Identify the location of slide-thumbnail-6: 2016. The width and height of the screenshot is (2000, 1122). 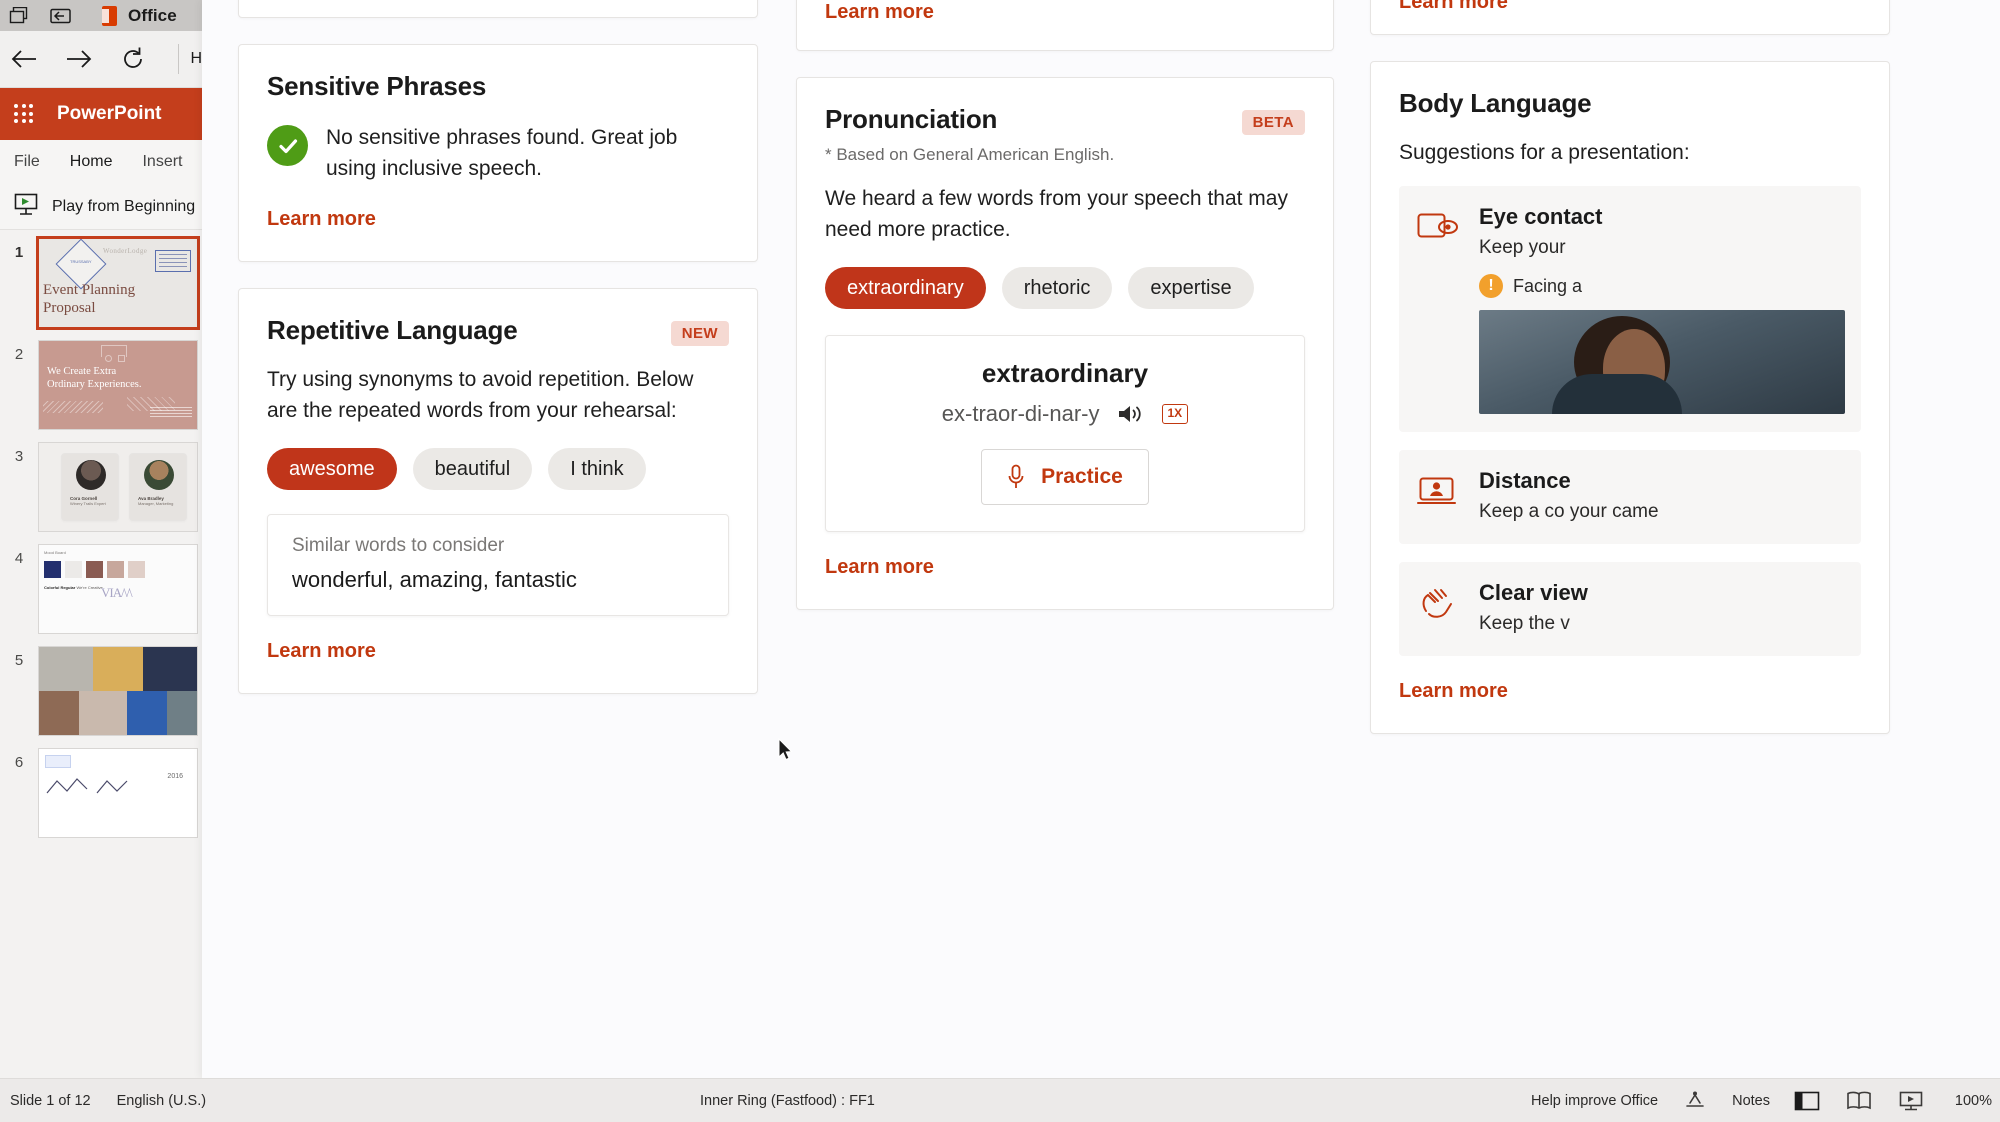
(118, 793).